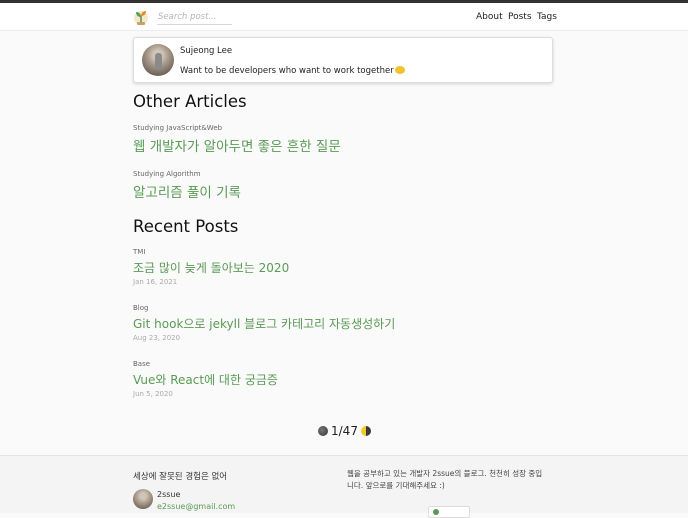 This screenshot has width=688, height=518. What do you see at coordinates (143, 499) in the screenshot?
I see `footer-avatar` at bounding box center [143, 499].